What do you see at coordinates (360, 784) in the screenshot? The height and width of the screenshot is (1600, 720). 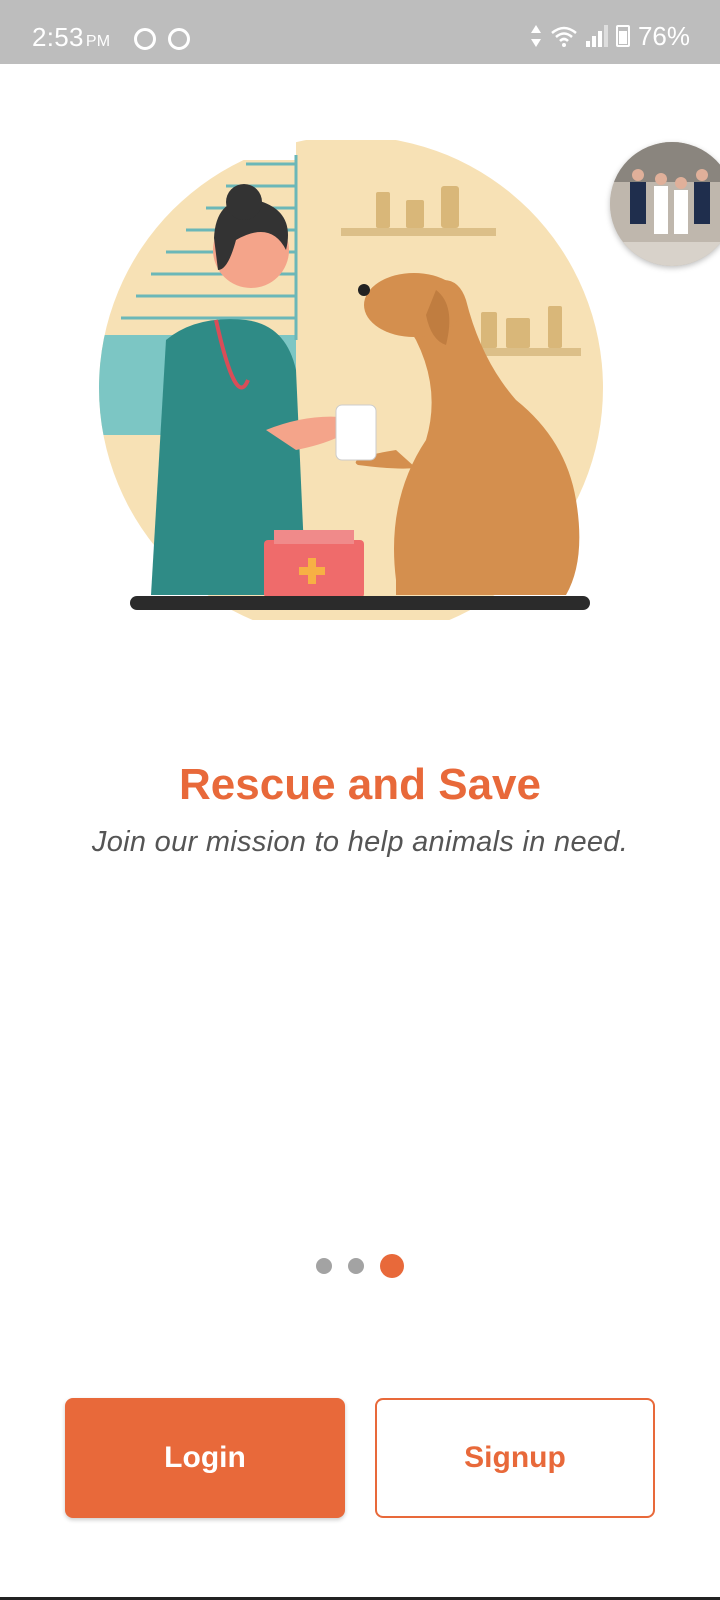 I see `onboarding-title: Rescue and Save` at bounding box center [360, 784].